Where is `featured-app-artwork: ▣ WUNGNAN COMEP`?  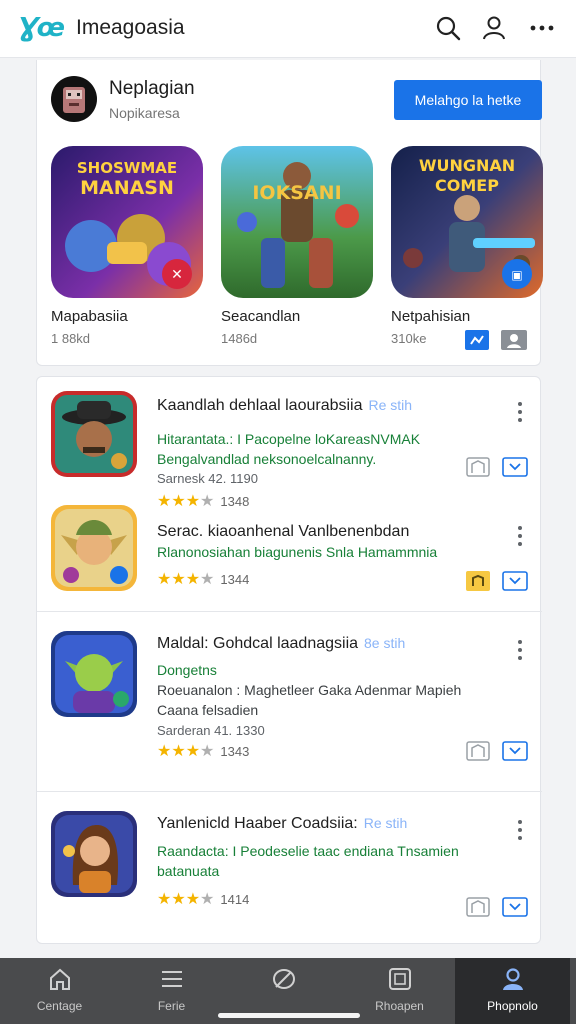
featured-app-artwork: ▣ WUNGNAN COMEP is located at coordinates (467, 222).